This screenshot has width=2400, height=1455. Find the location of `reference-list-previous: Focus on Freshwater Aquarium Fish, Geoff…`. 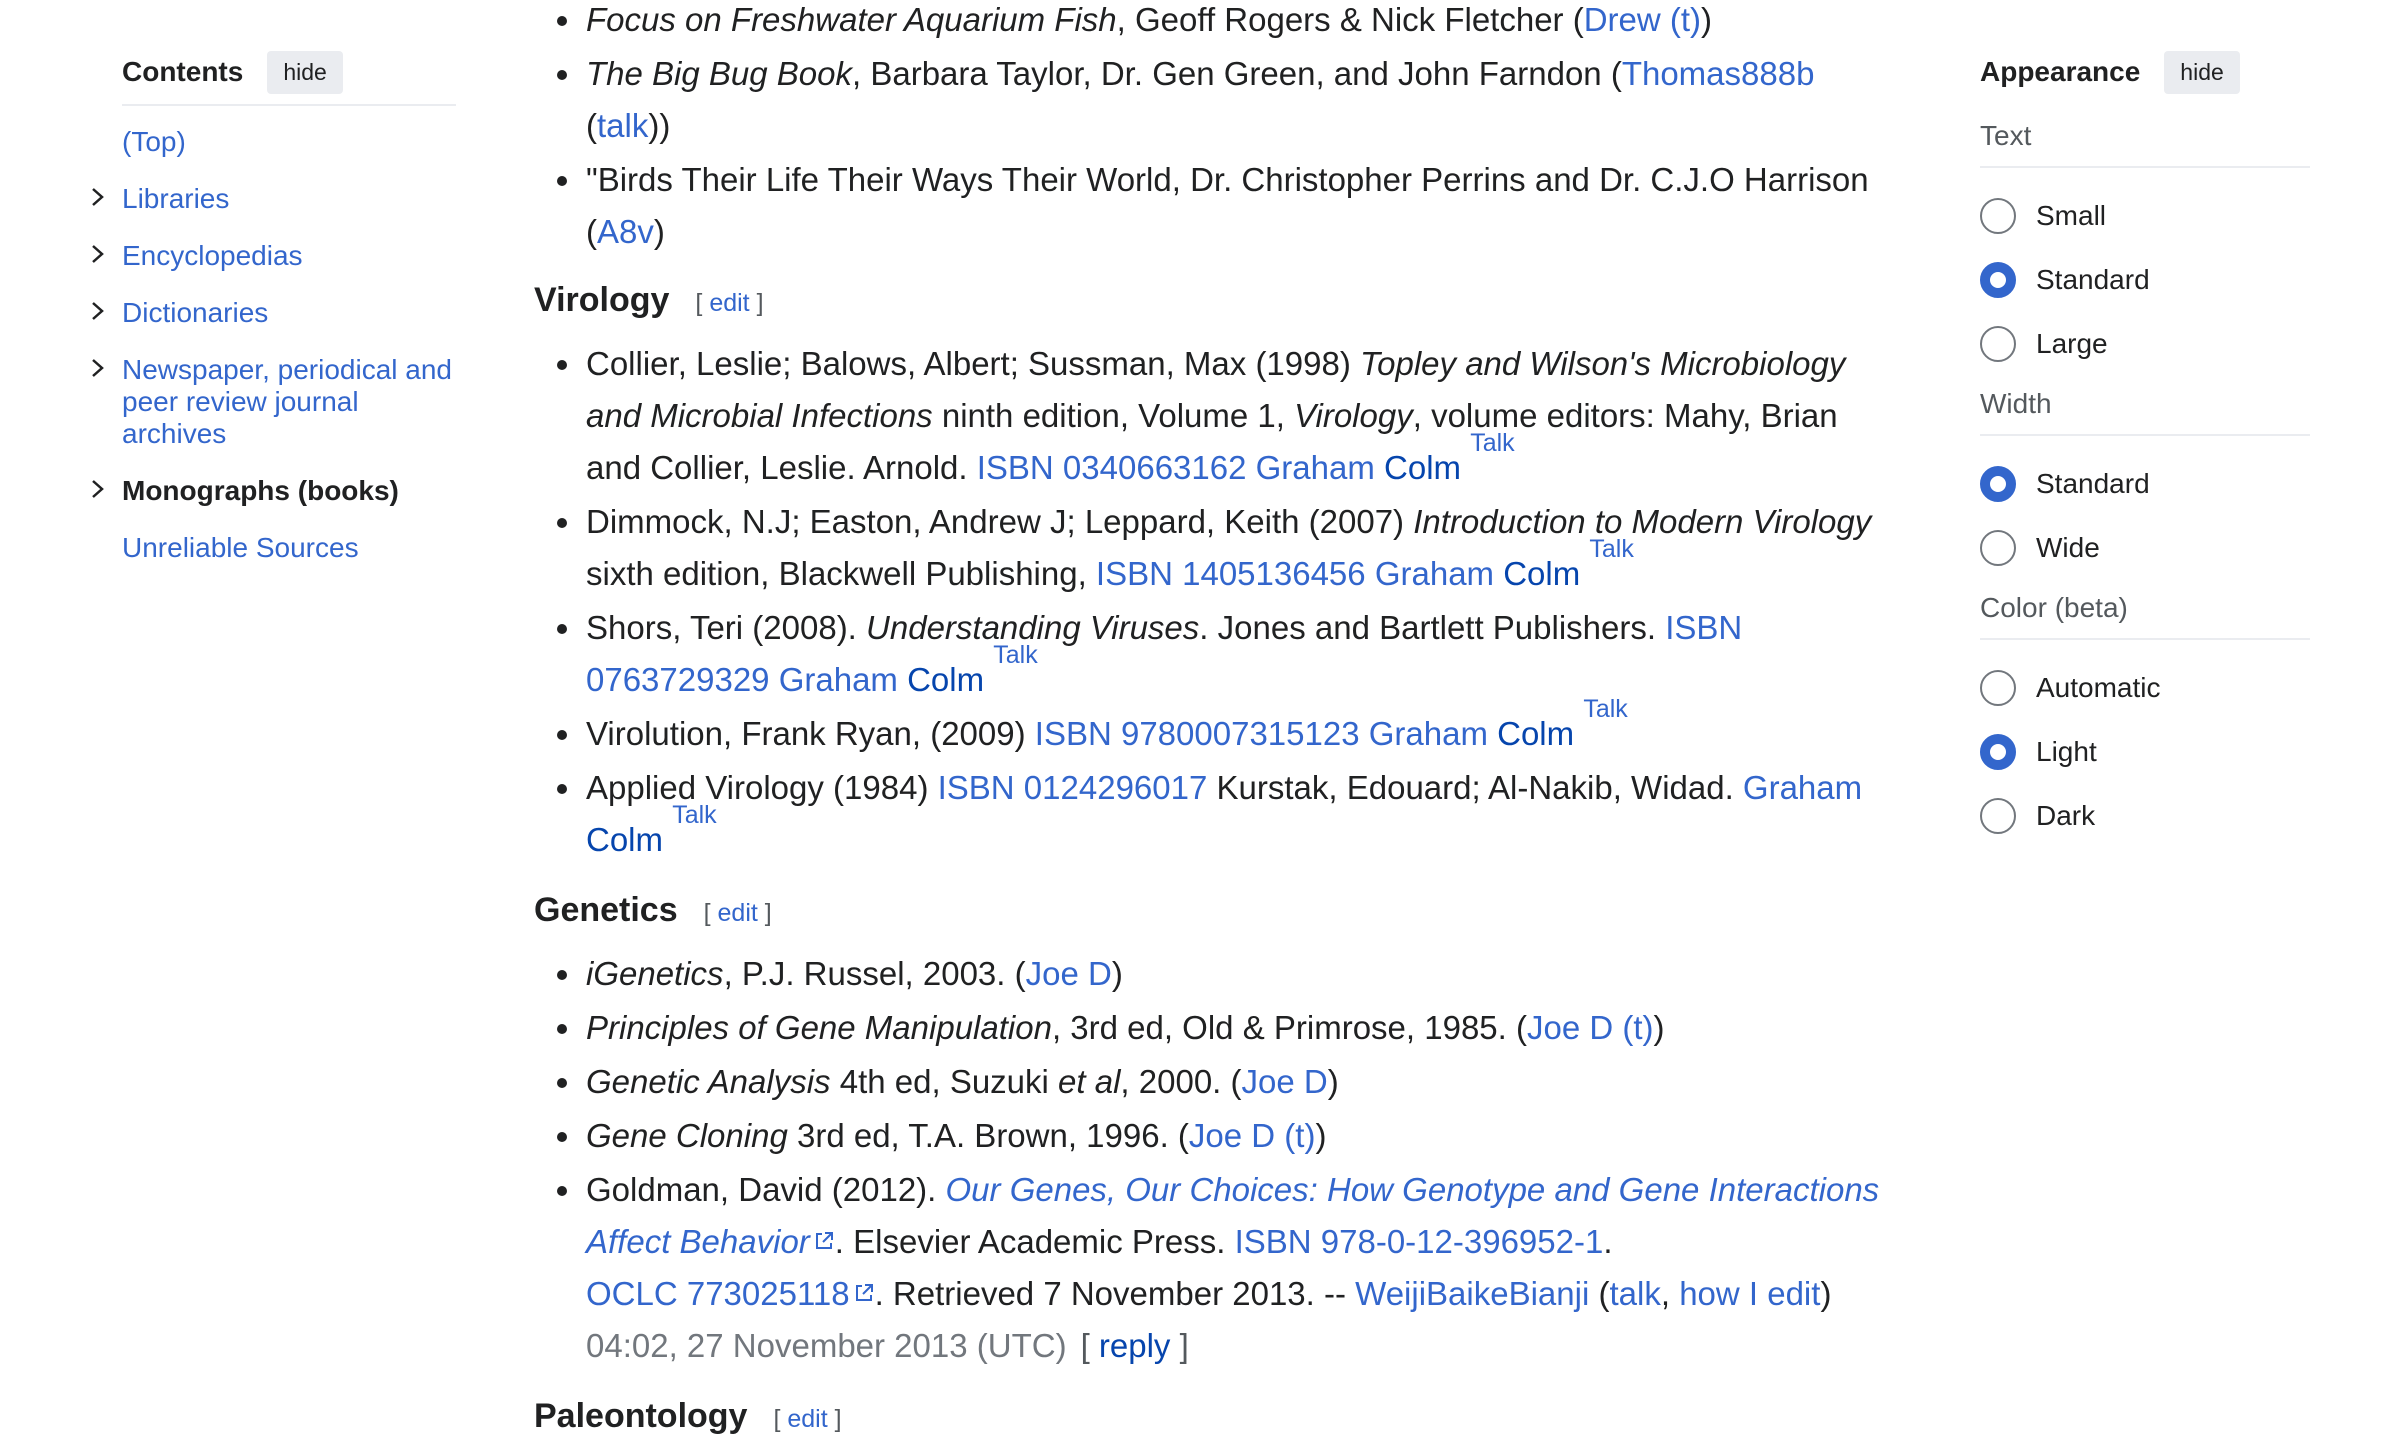

reference-list-previous: Focus on Freshwater Aquarium Fish, Geoff… is located at coordinates (1214, 129).